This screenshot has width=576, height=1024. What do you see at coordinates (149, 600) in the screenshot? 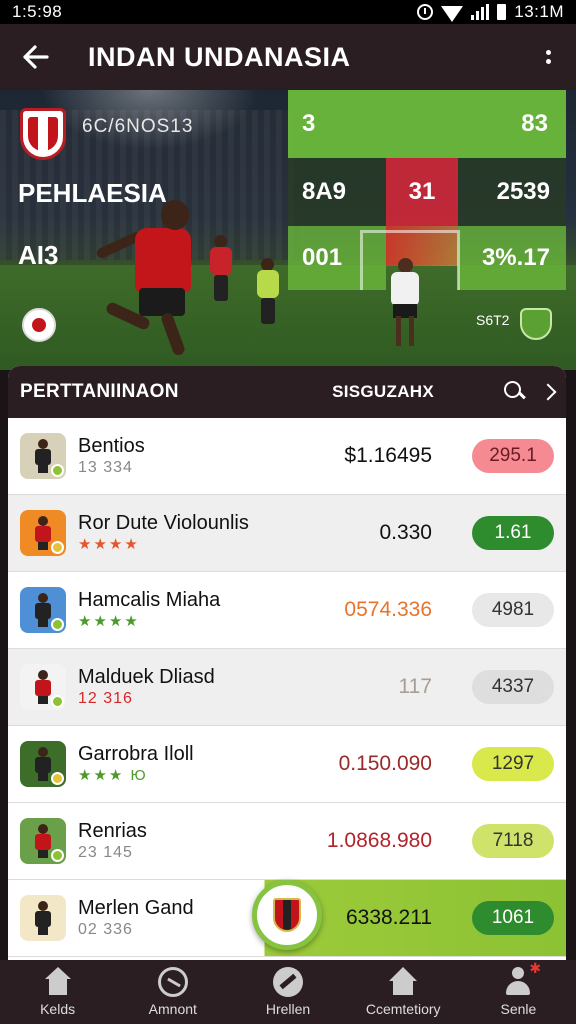
I see `row-name: Hamcalis Miaha` at bounding box center [149, 600].